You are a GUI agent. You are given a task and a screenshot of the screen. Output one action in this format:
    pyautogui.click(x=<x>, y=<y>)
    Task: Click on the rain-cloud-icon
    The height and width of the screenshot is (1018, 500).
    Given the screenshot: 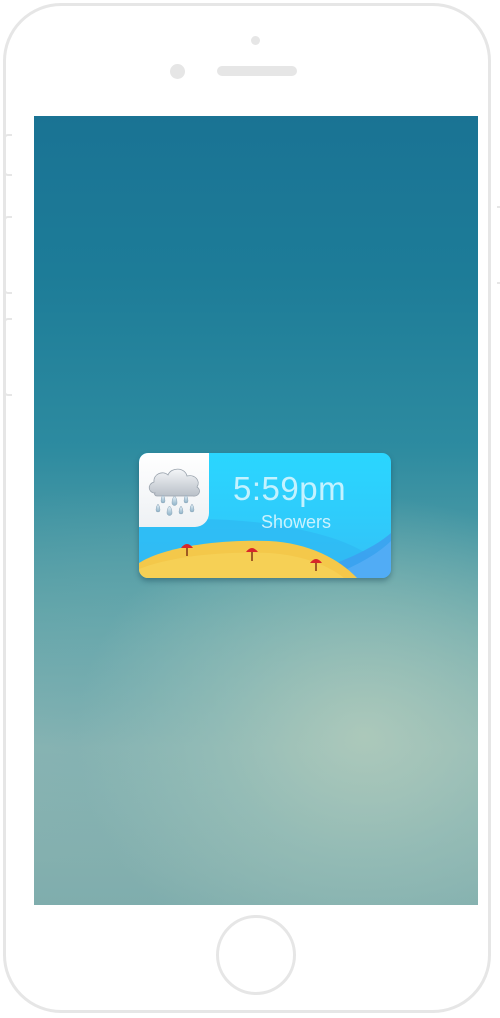 What is the action you would take?
    pyautogui.click(x=174, y=492)
    